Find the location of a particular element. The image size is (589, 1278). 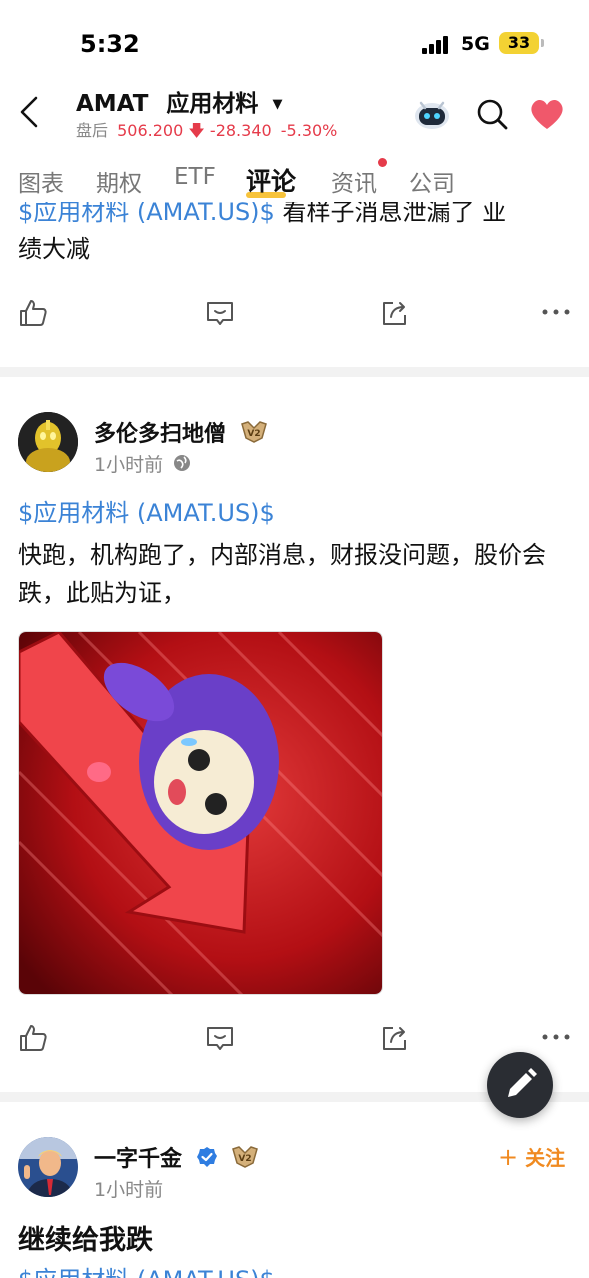

tab-bar: 图表 期权 ETF 评论 资讯 公司 is located at coordinates (294, 179).